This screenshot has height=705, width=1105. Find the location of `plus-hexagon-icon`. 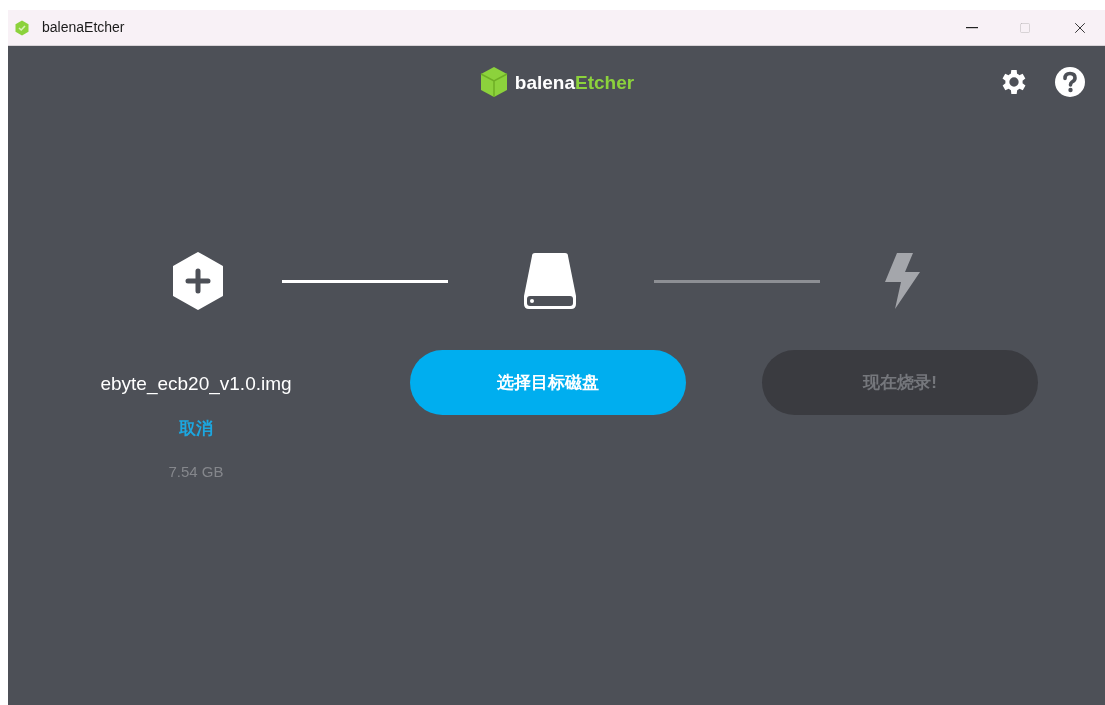

plus-hexagon-icon is located at coordinates (198, 281).